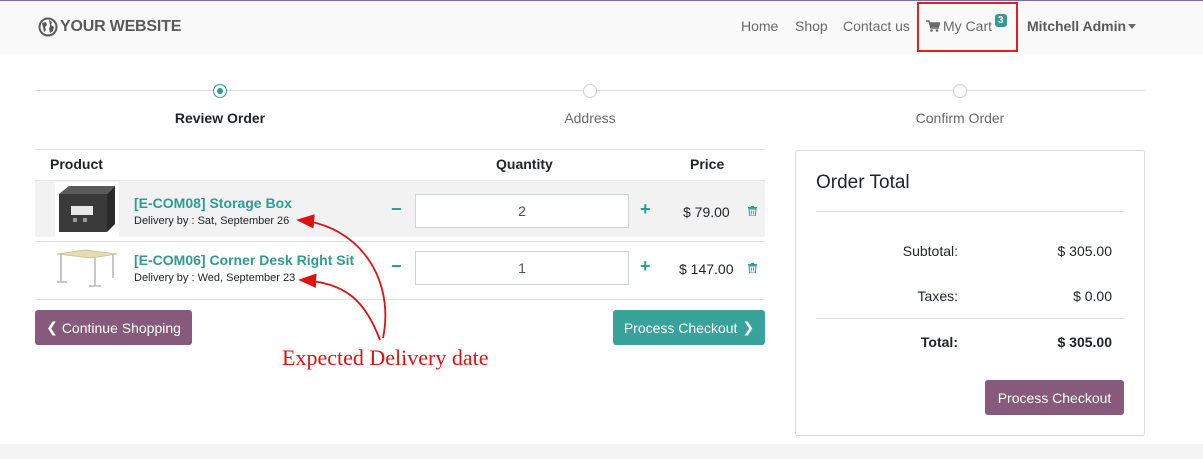  What do you see at coordinates (212, 221) in the screenshot?
I see `delivery-date: Delivery by : Sat, September 26` at bounding box center [212, 221].